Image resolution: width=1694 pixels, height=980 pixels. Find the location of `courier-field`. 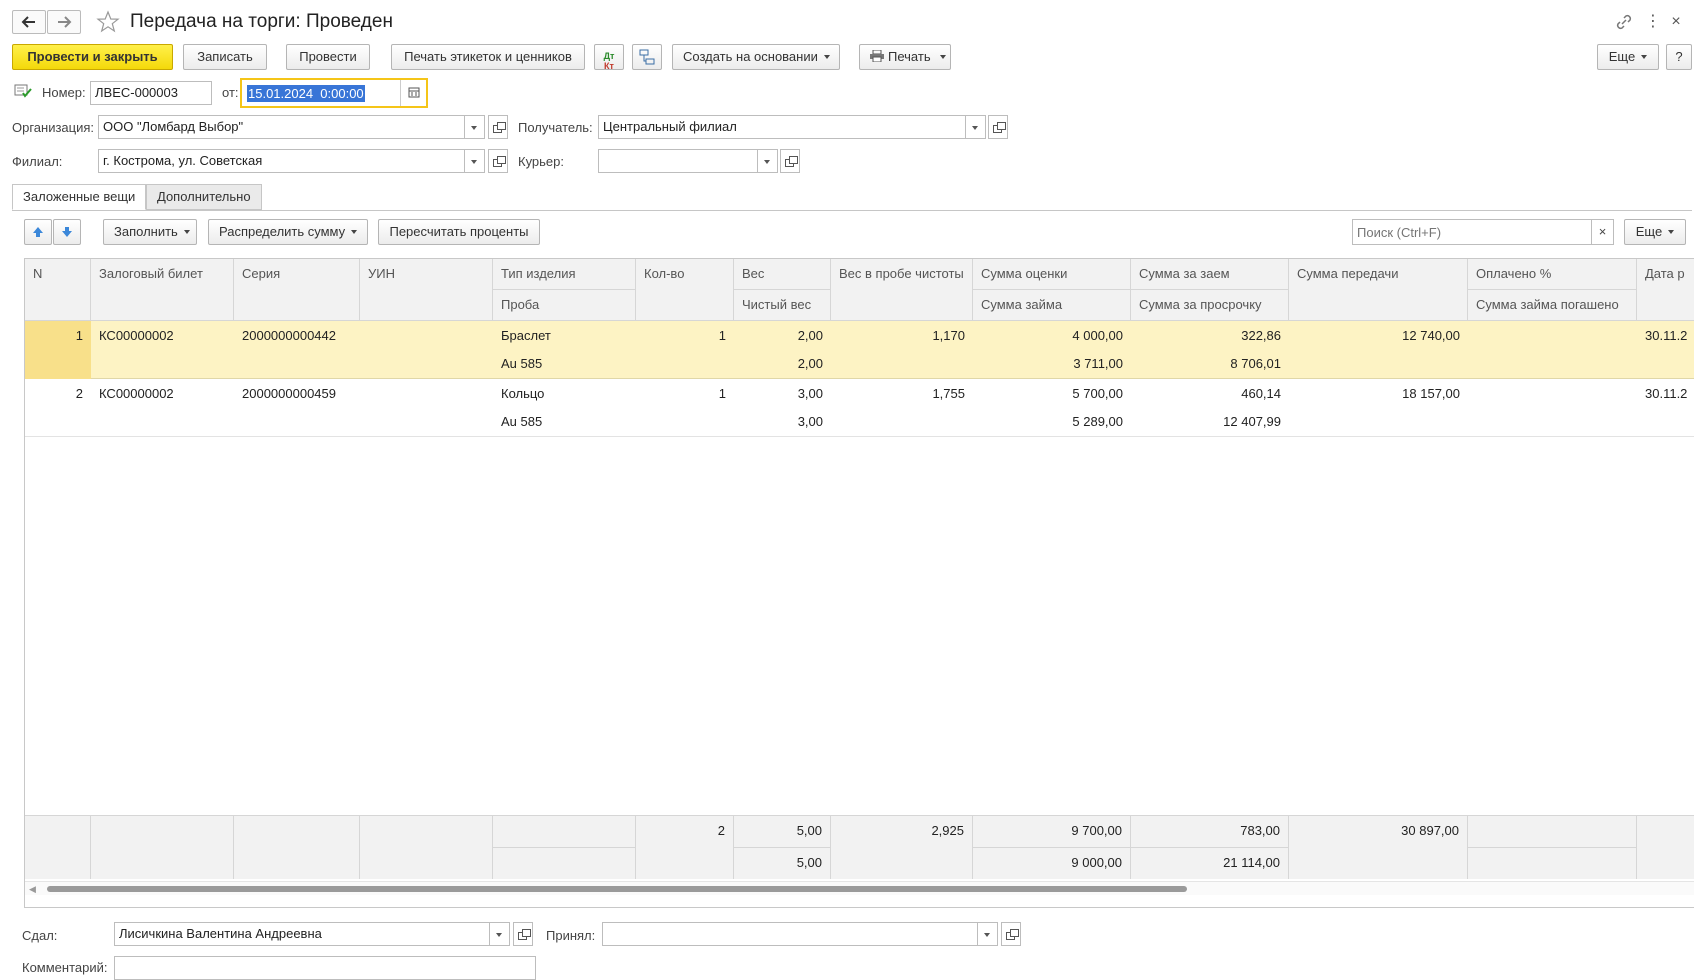

courier-field is located at coordinates (678, 161).